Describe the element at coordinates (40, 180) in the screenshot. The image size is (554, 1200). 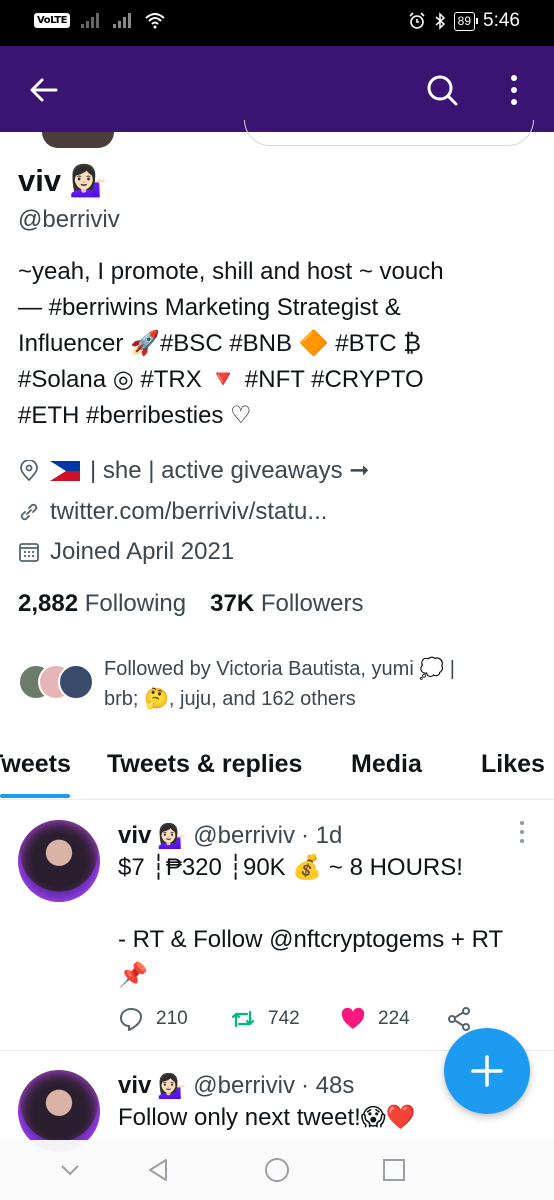
I see `profile-name-text: viv` at that location.